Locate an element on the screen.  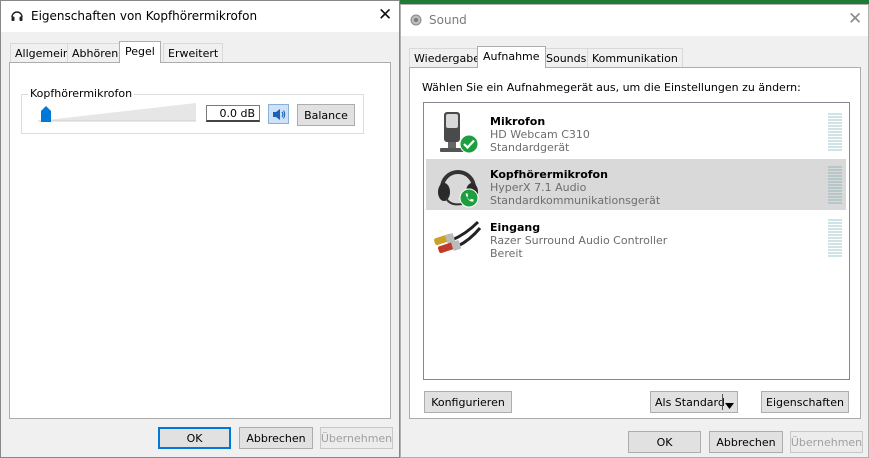
set-default-label: Als Standard is located at coordinates (690, 402).